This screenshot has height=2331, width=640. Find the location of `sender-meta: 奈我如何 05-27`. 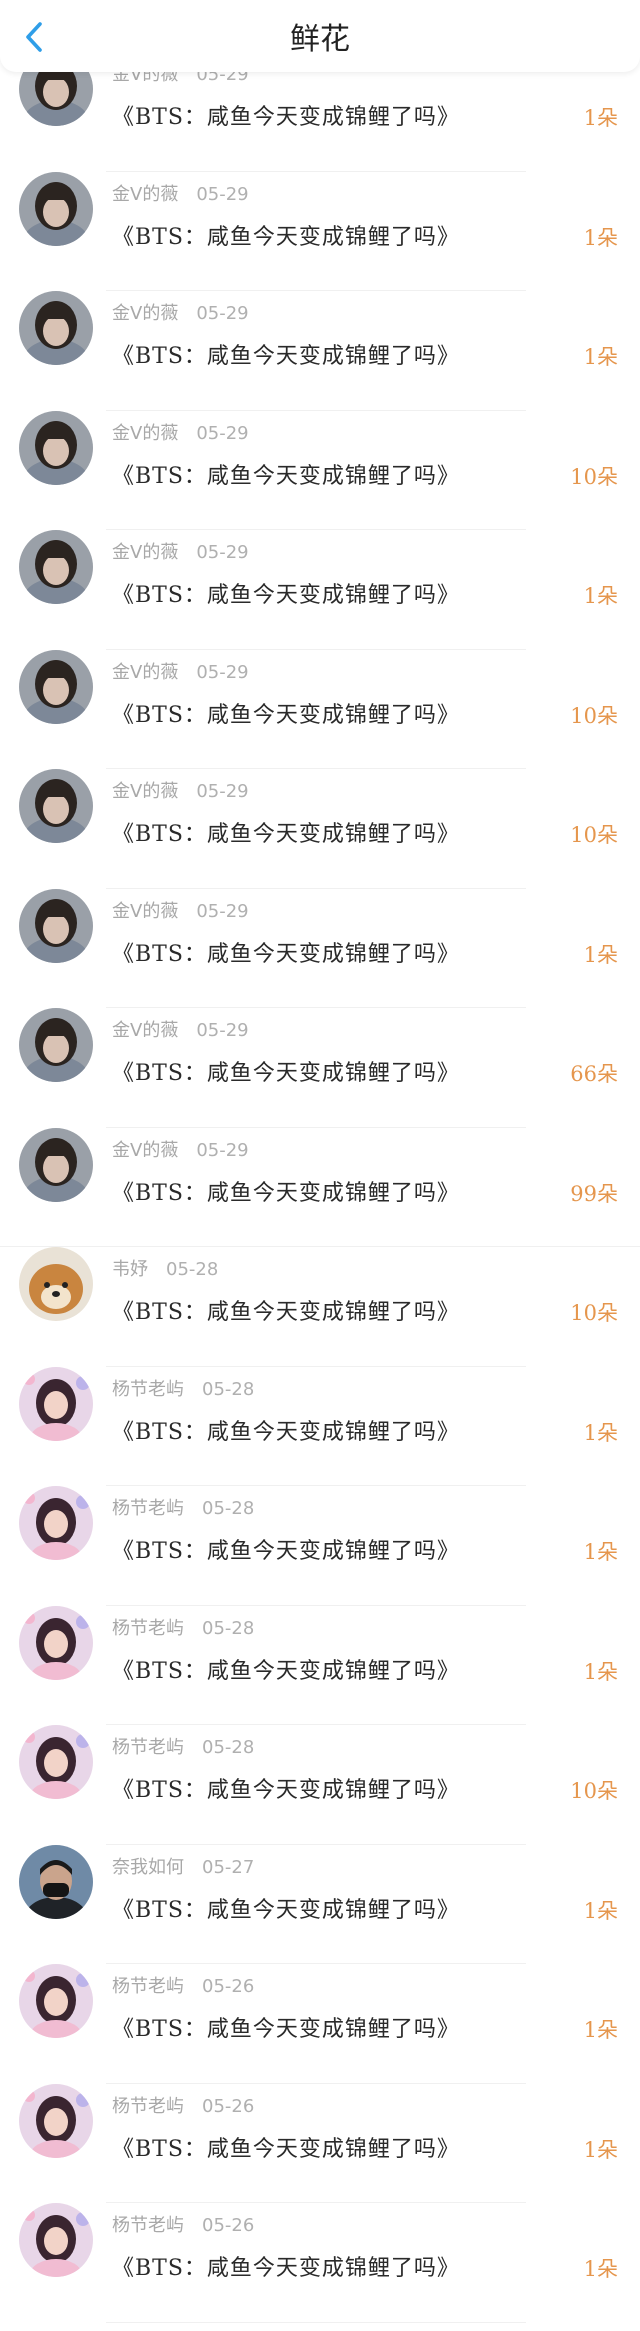

sender-meta: 奈我如何 05-27 is located at coordinates (183, 1866).